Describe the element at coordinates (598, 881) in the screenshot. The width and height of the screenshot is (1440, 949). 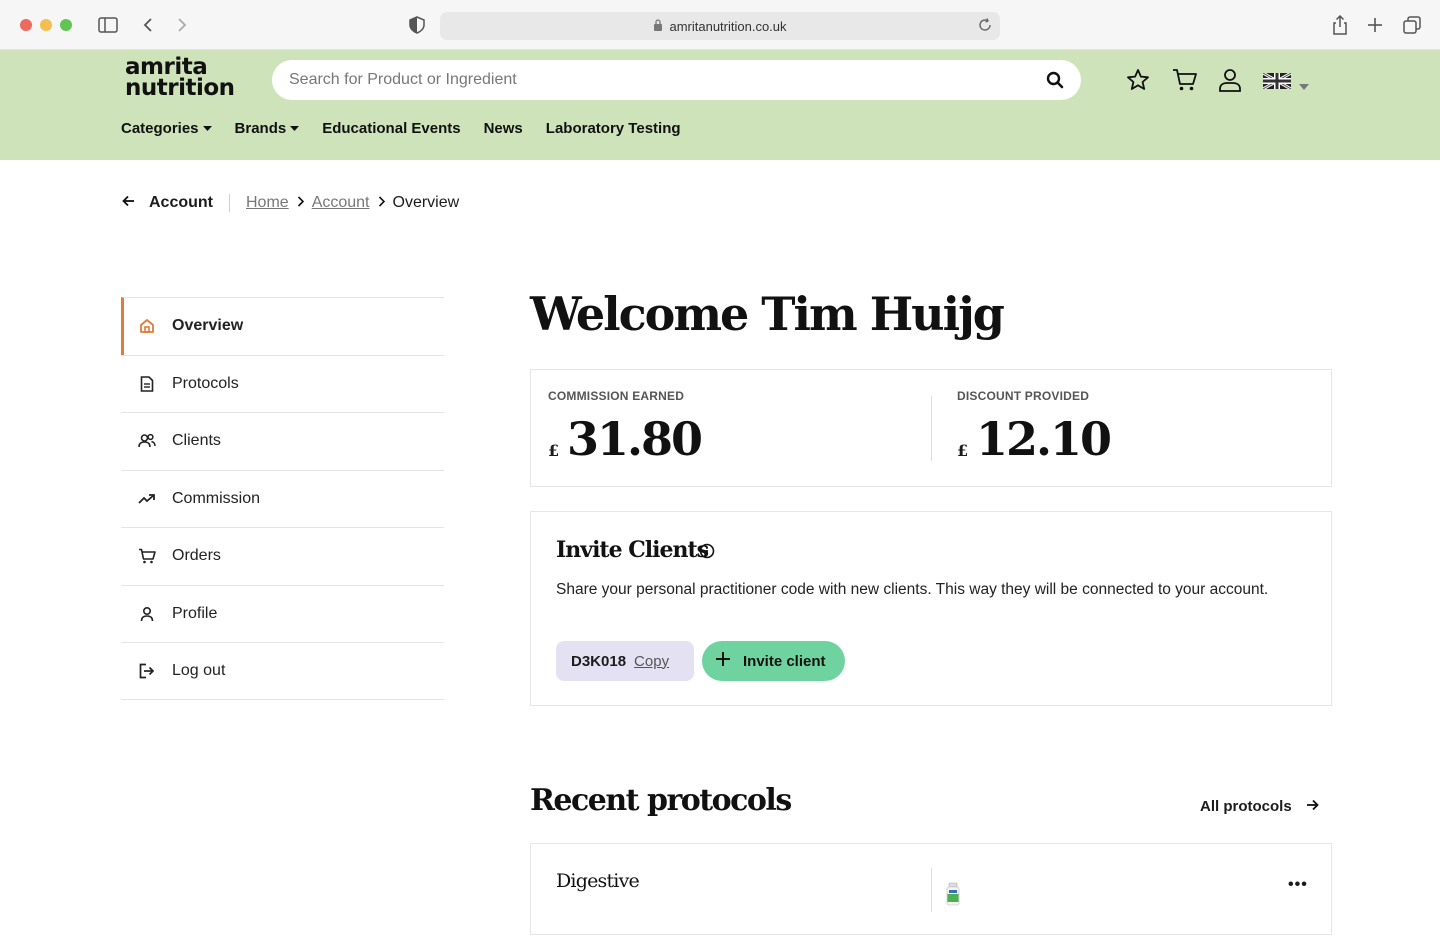
I see `protocol-name: Digestive` at that location.